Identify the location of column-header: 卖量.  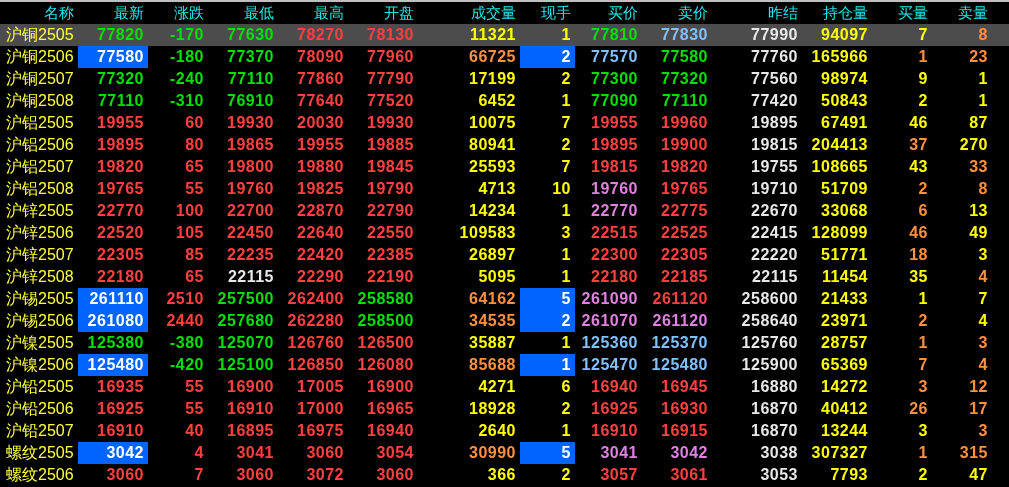
(962, 13).